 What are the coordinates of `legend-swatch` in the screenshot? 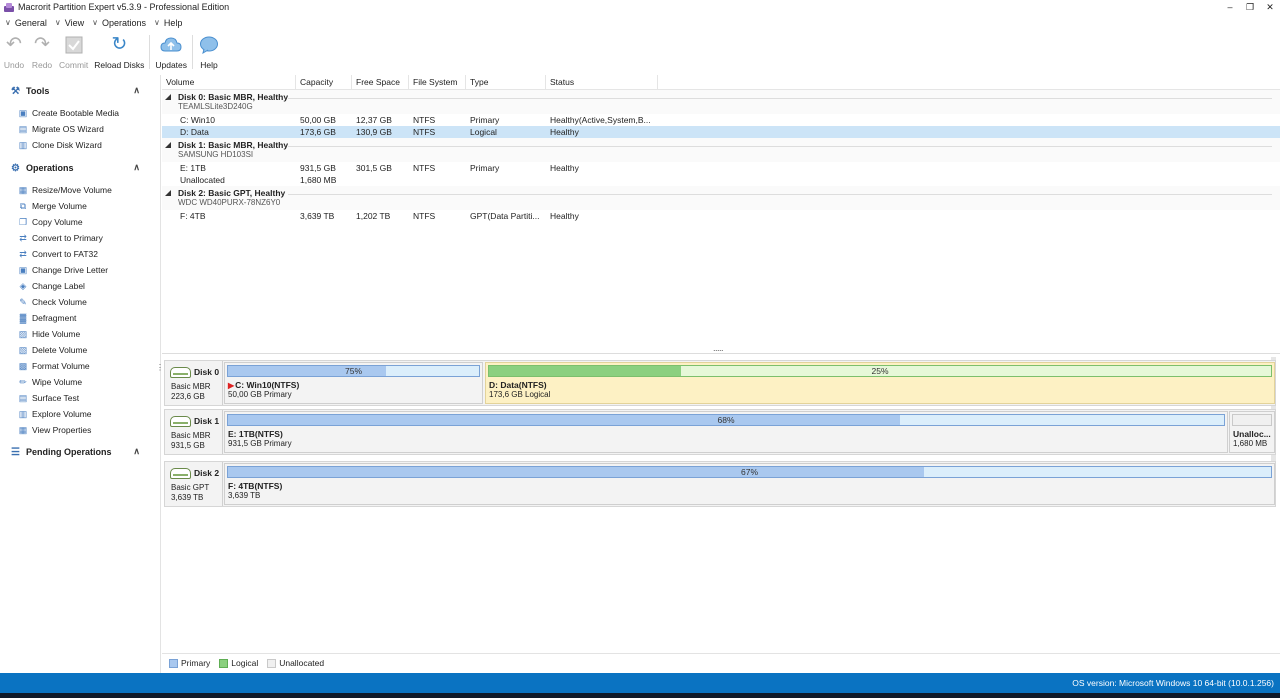 It's located at (272, 663).